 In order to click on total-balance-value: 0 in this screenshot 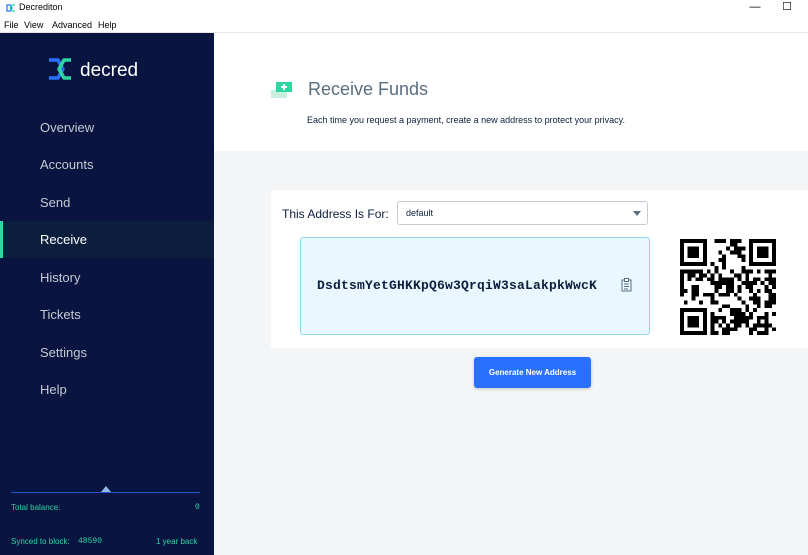, I will do `click(197, 507)`.